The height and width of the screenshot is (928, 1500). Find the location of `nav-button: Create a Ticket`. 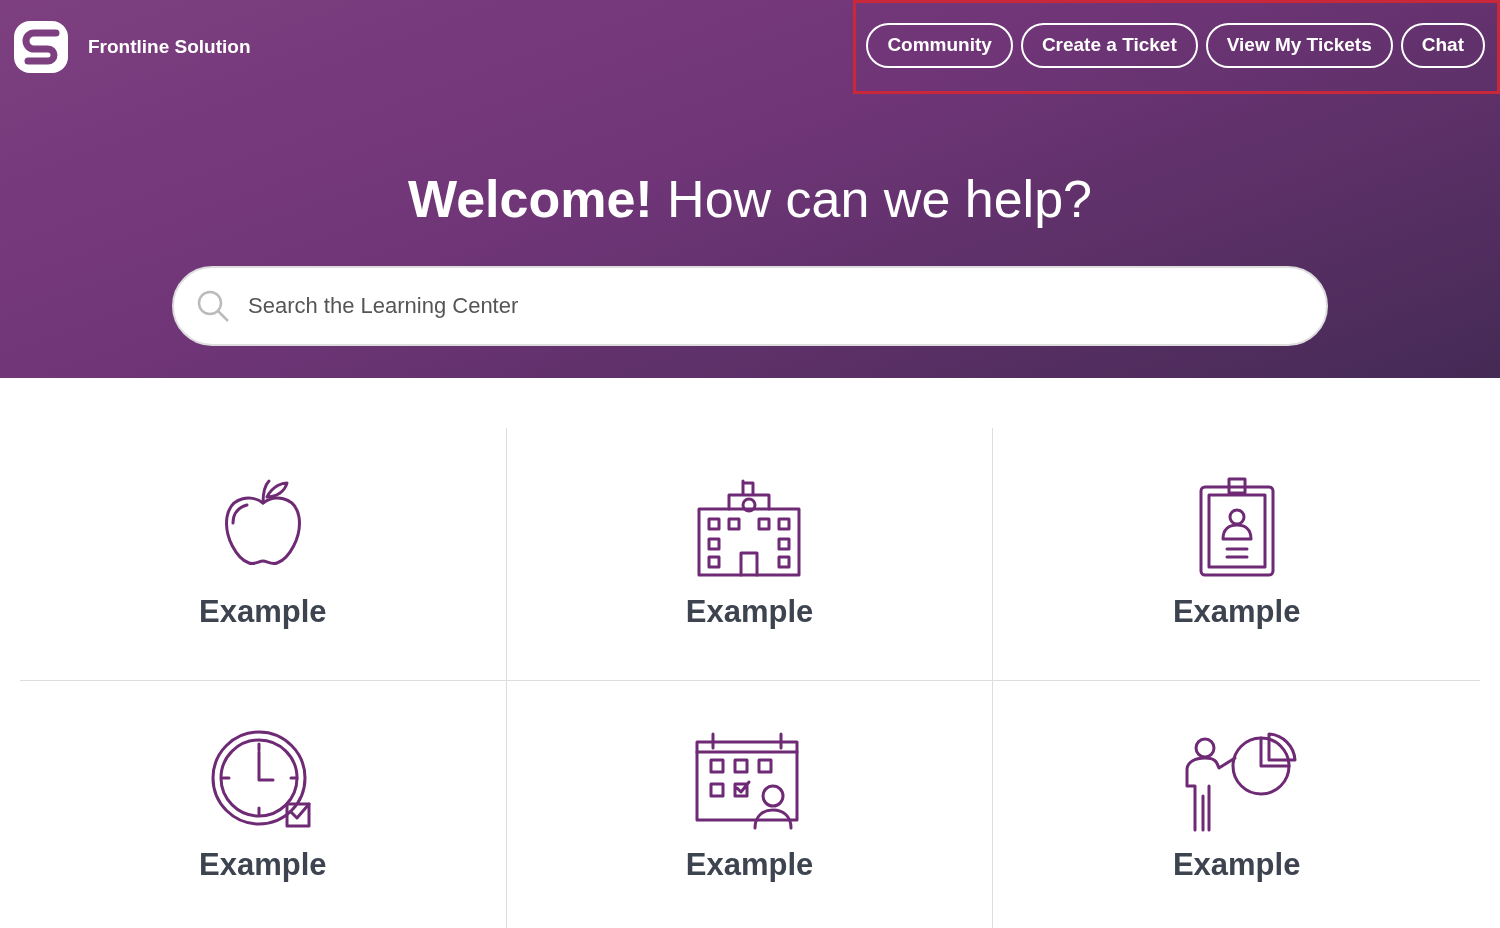

nav-button: Create a Ticket is located at coordinates (1109, 45).